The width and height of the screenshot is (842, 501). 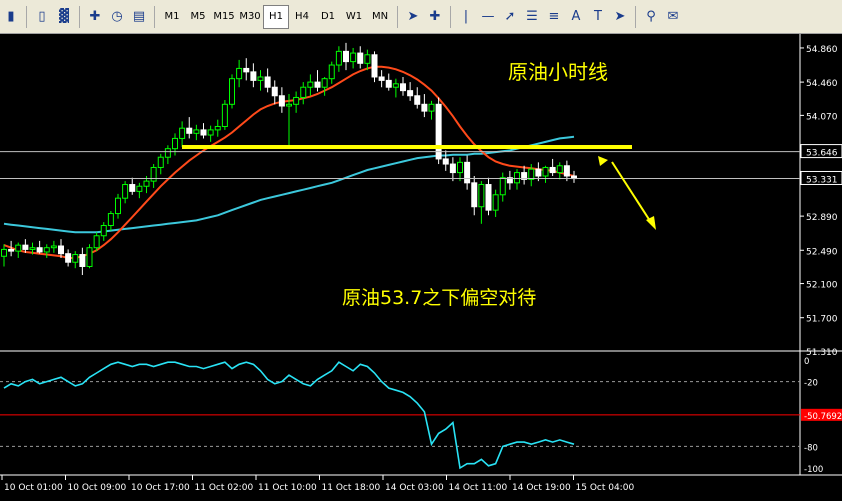 What do you see at coordinates (413, 17) in the screenshot?
I see `cursor-icon: ➤` at bounding box center [413, 17].